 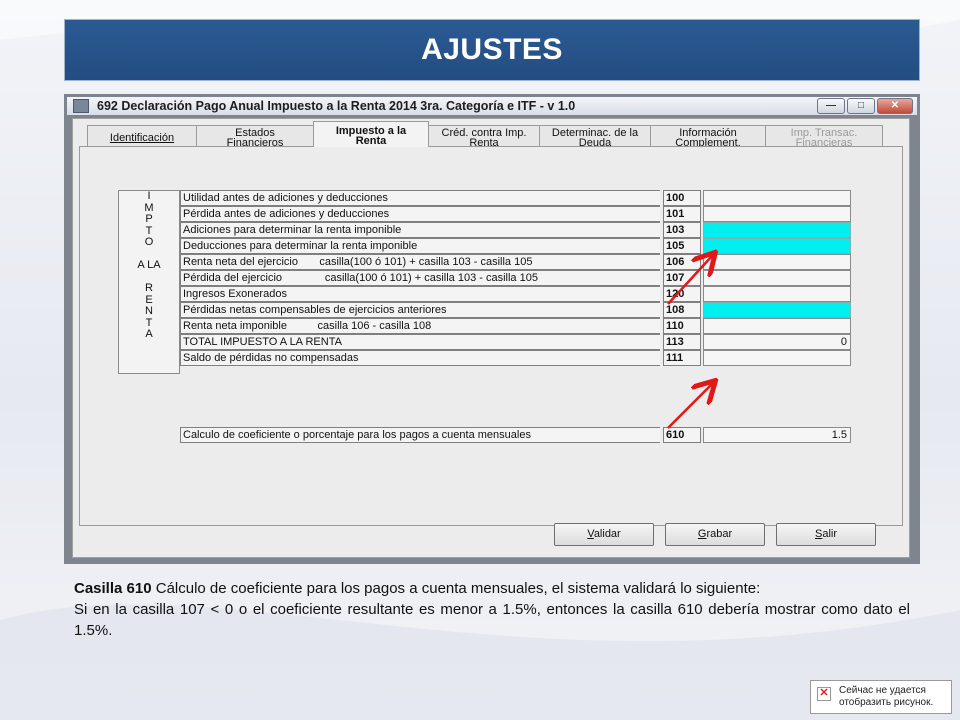 I want to click on row-desc: Saldo de pérdidas no compensadas, so click(x=420, y=358).